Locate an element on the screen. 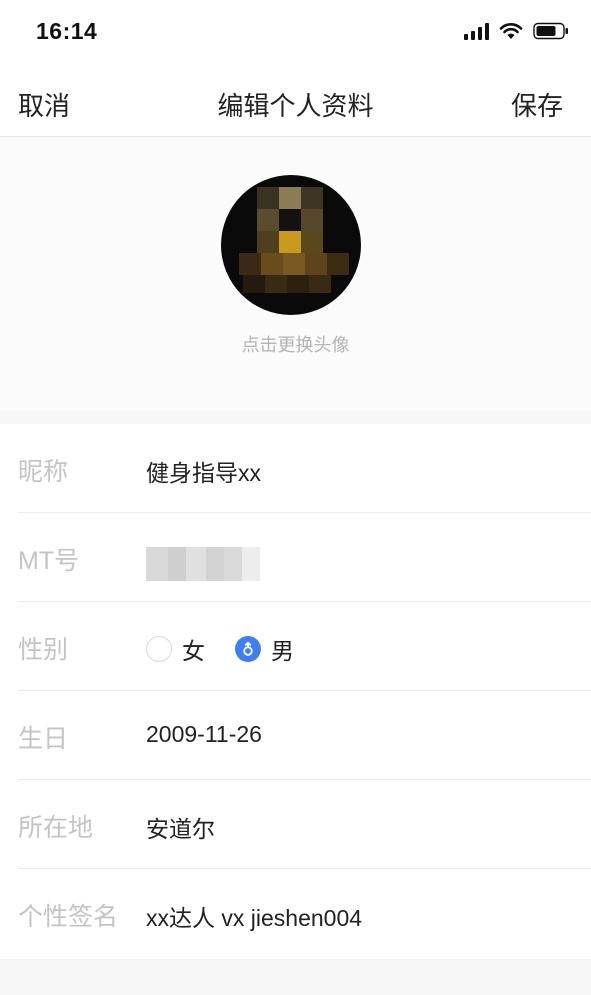 This screenshot has height=995, width=591. change-avatar-hint: 点击更换头像 is located at coordinates (295, 344).